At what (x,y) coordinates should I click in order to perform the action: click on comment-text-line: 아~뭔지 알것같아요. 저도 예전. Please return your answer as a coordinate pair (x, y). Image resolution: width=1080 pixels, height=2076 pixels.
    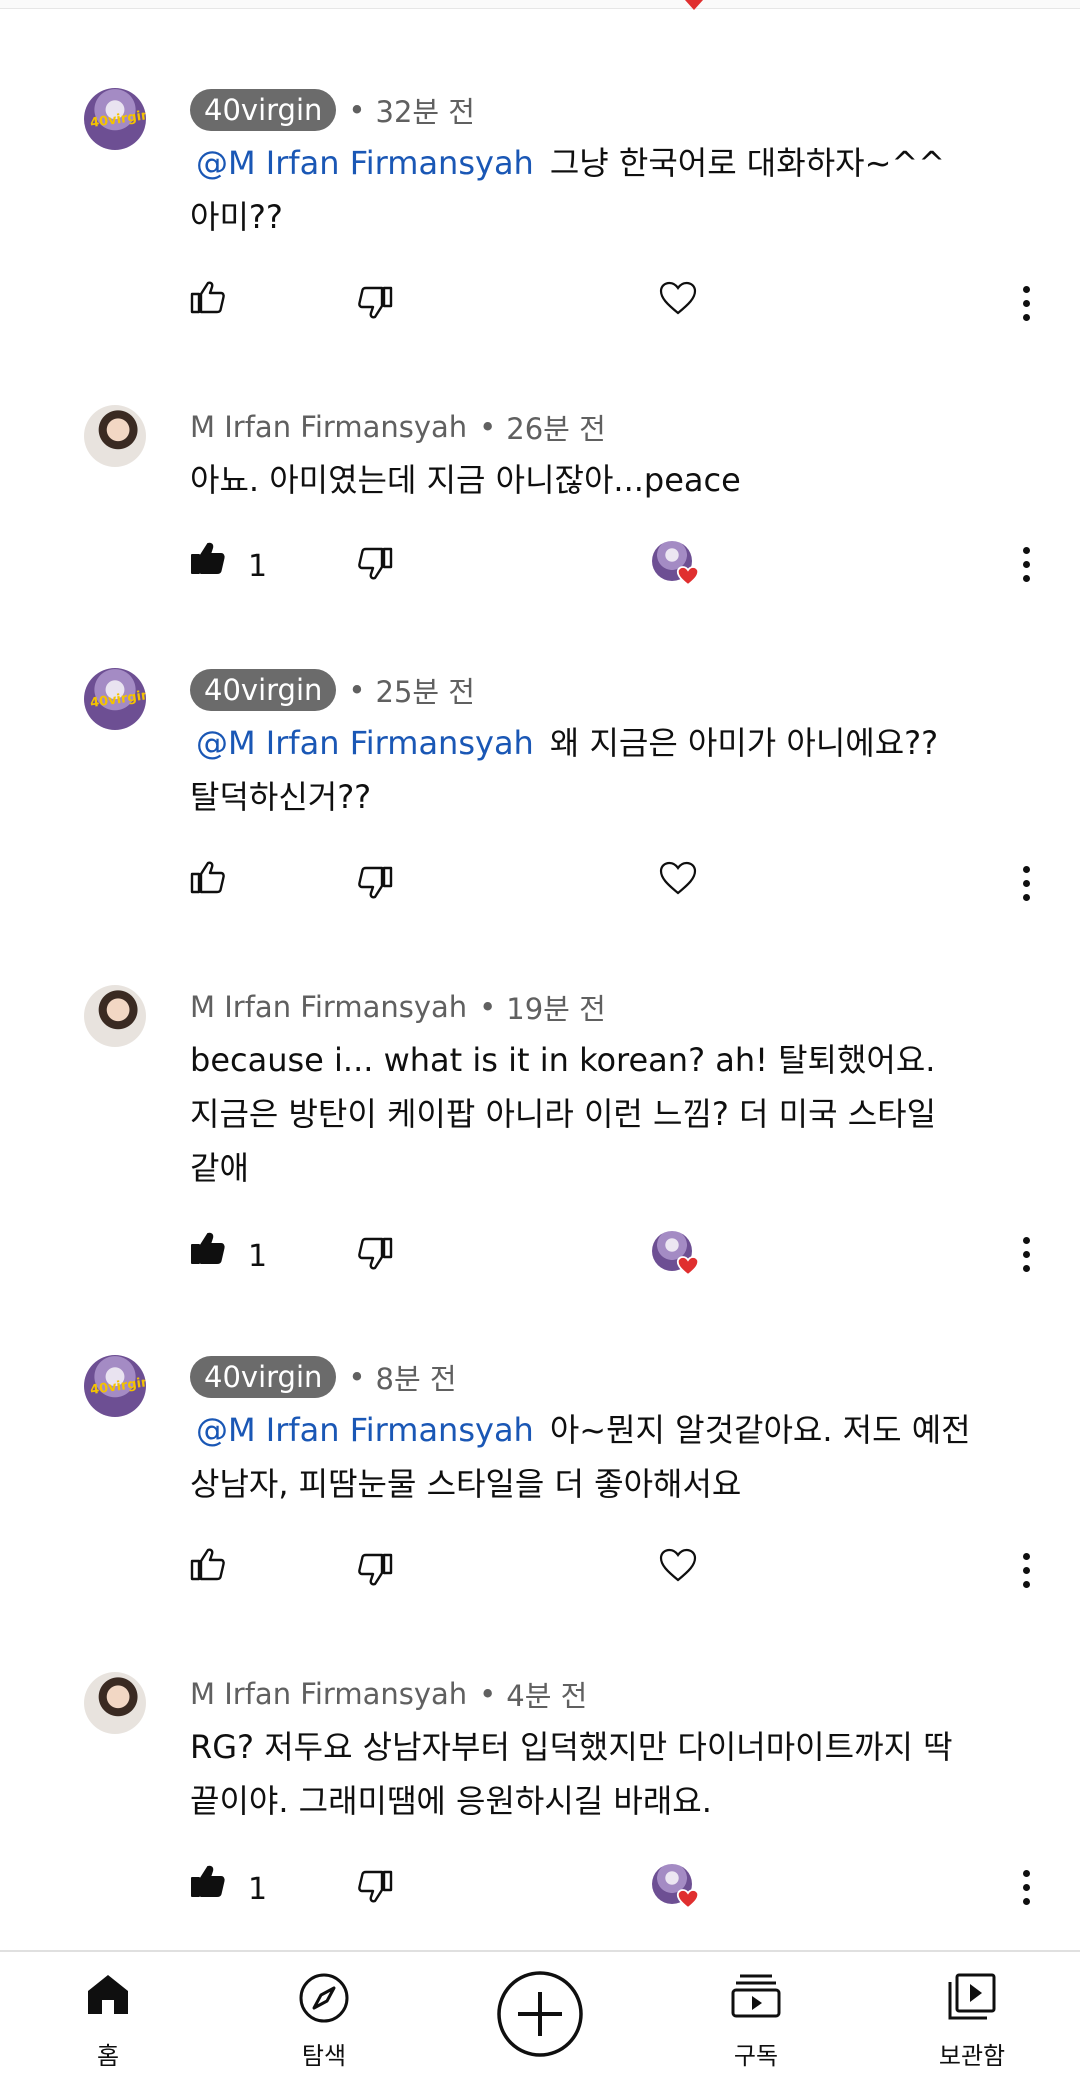
    Looking at the image, I should click on (760, 1430).